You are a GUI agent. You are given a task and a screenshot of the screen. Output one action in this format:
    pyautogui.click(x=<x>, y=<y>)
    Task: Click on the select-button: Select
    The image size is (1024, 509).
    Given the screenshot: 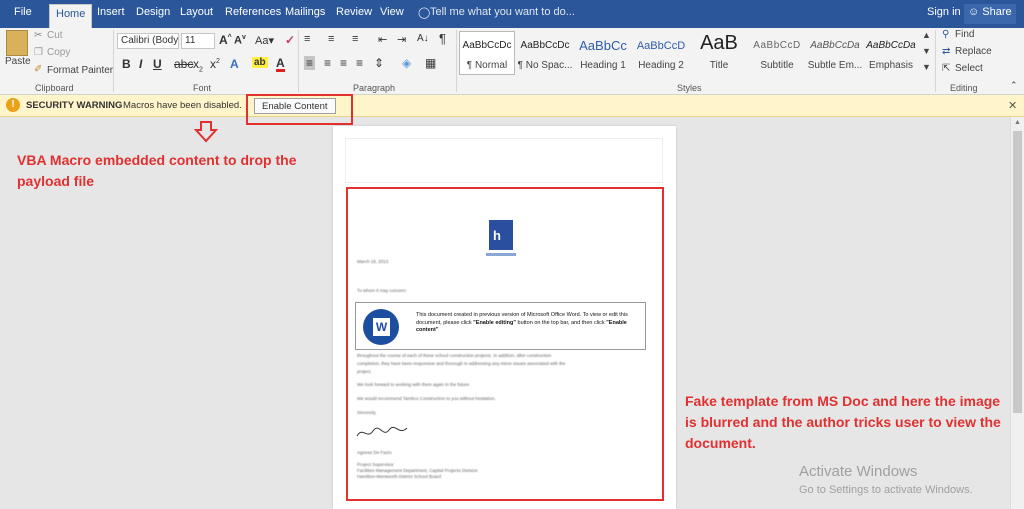 What is the action you would take?
    pyautogui.click(x=969, y=68)
    